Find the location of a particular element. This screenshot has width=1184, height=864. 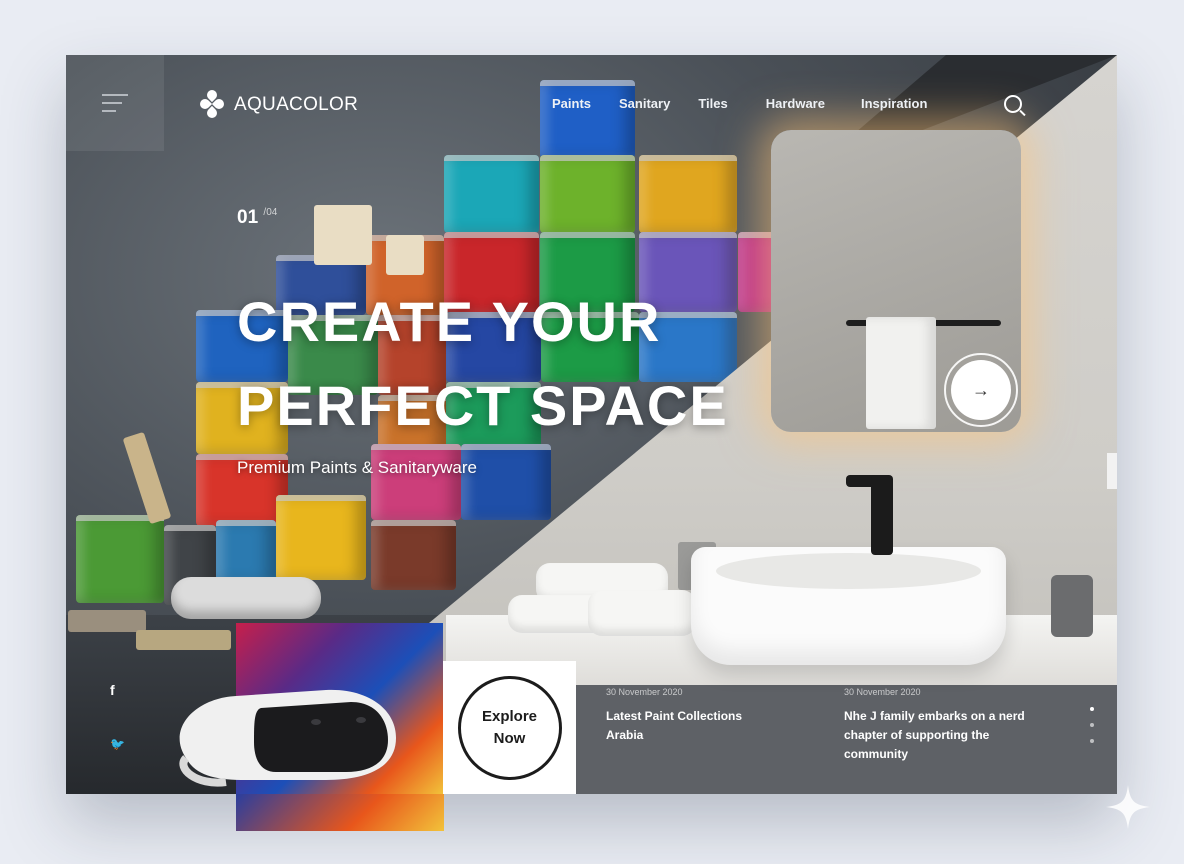

news-title-line: Latest Paint Collections is located at coordinates (674, 716).